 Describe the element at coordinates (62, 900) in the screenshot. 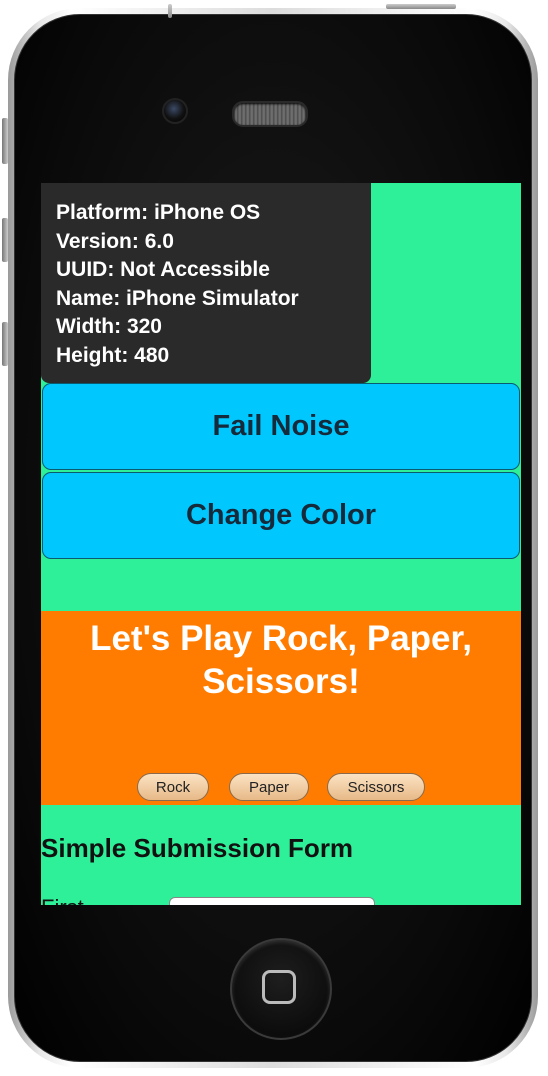

I see `first-name-label: First` at that location.